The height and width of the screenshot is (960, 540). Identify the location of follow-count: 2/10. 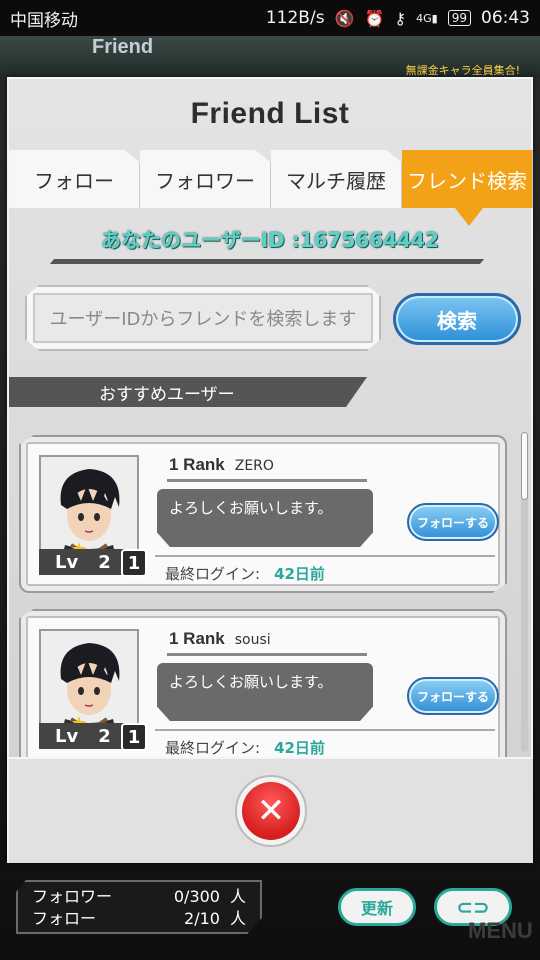
(202, 918).